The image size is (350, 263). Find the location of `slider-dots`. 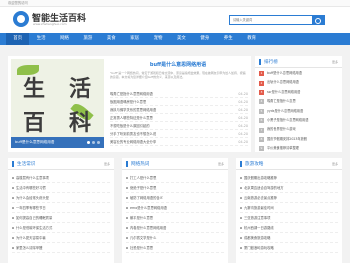

slider-dots is located at coordinates (93, 142).